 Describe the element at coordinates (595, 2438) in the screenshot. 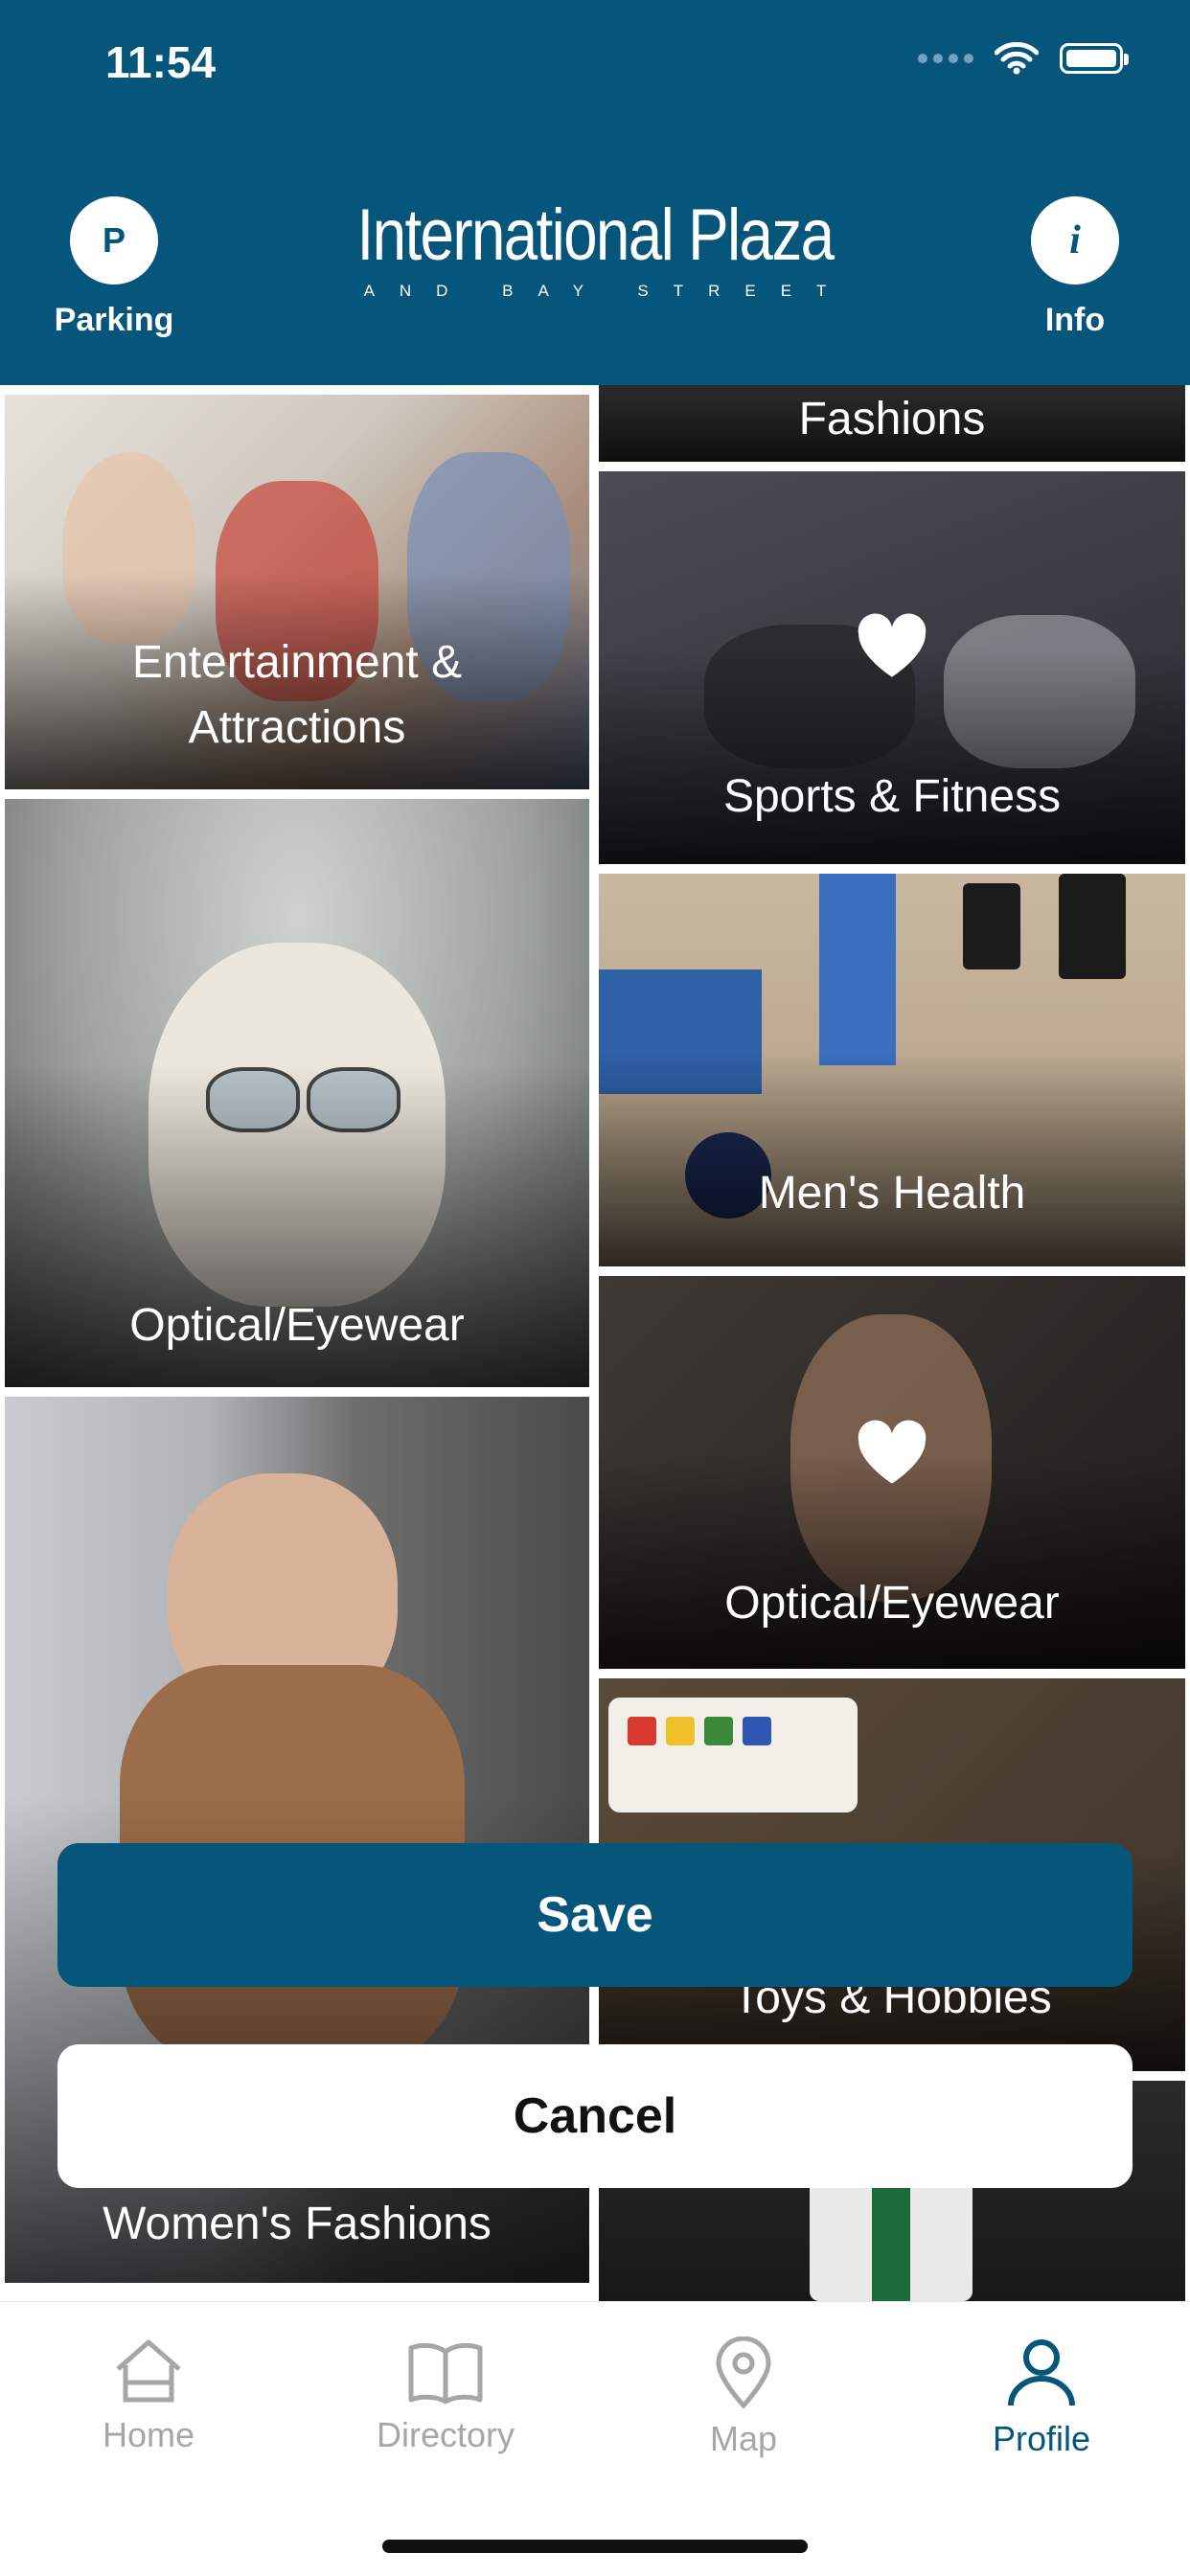

I see `tab-bar: Home Directory Map Profile` at that location.